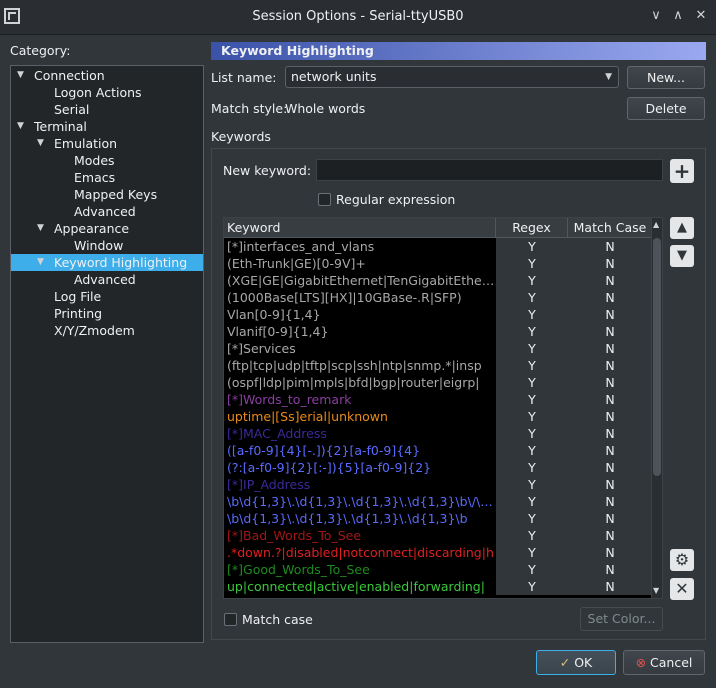 This screenshot has height=688, width=716. I want to click on tree-item: Window, so click(107, 245).